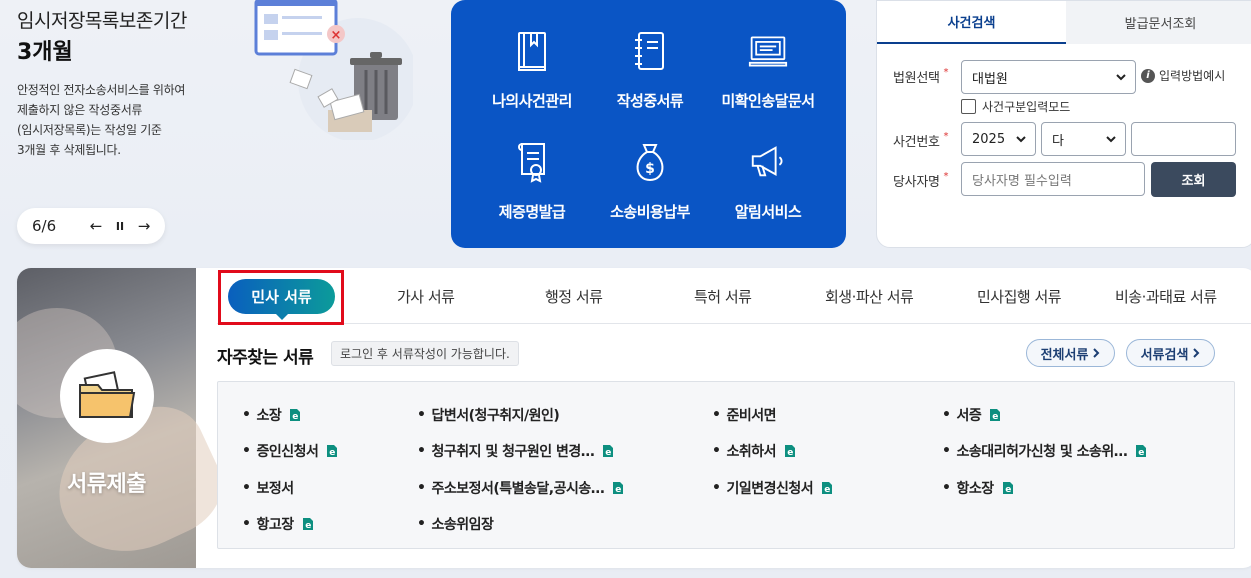 Image resolution: width=1251 pixels, height=578 pixels. What do you see at coordinates (768, 51) in the screenshot?
I see `monitor-icon` at bounding box center [768, 51].